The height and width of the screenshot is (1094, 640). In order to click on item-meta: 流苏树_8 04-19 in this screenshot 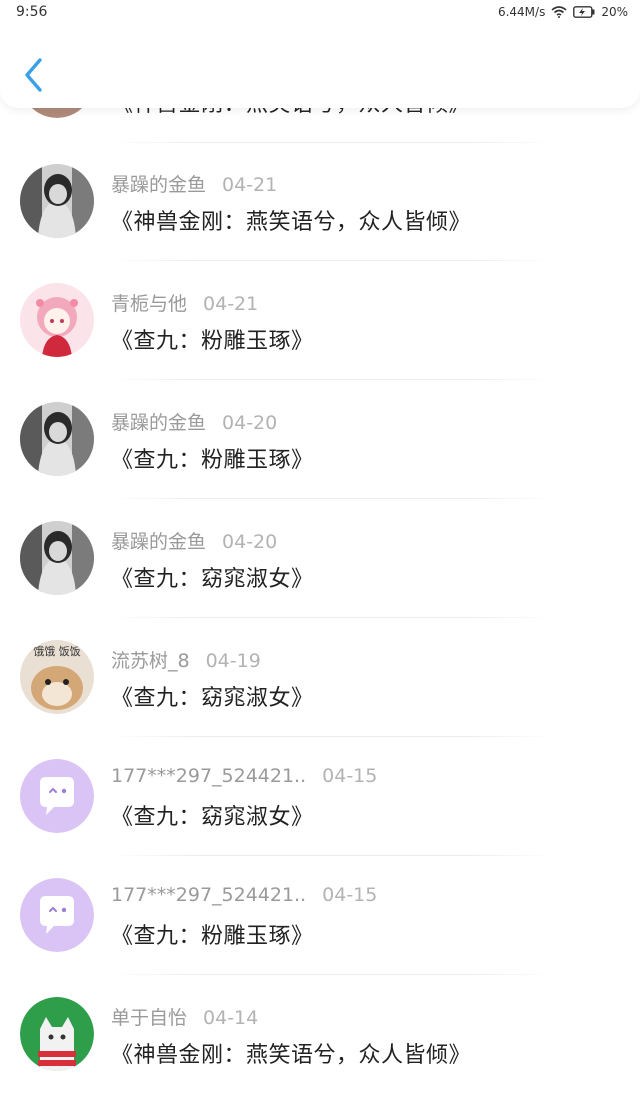, I will do `click(186, 660)`.